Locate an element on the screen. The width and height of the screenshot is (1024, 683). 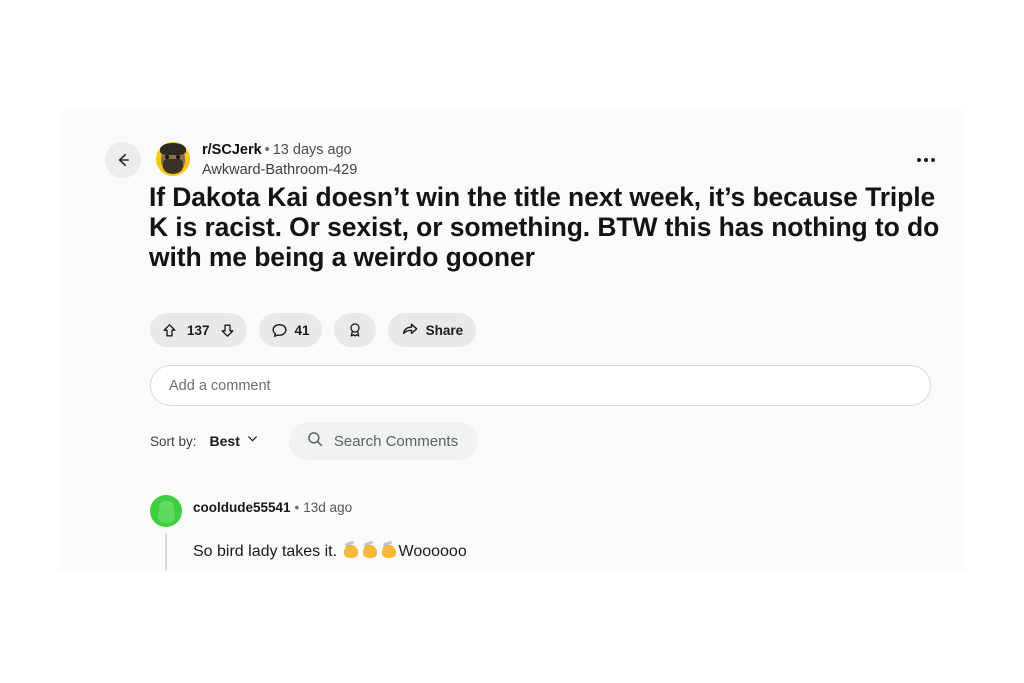
back-button is located at coordinates (123, 160).